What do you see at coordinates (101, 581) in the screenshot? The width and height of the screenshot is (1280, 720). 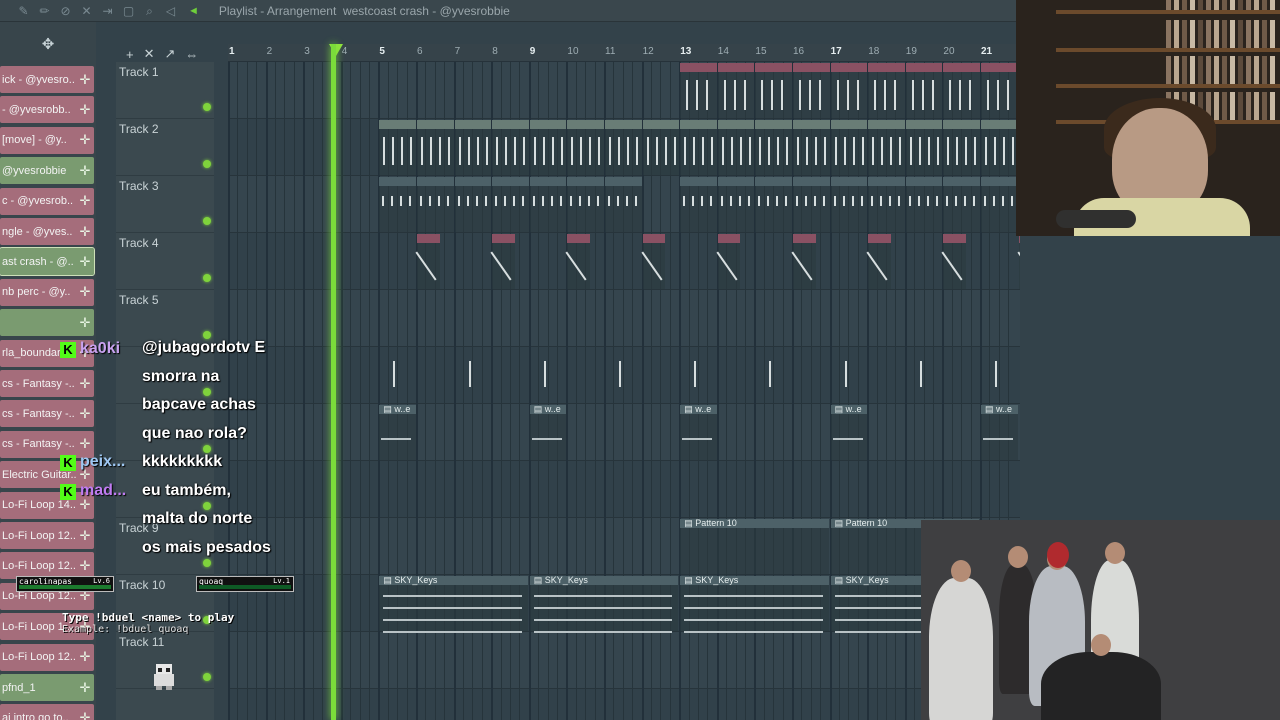 I see `player-level: Lv.6` at bounding box center [101, 581].